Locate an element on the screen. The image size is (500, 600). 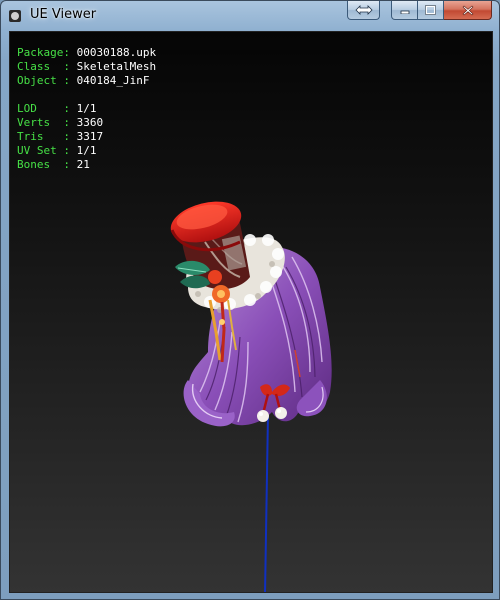
swap-button is located at coordinates (363, 10).